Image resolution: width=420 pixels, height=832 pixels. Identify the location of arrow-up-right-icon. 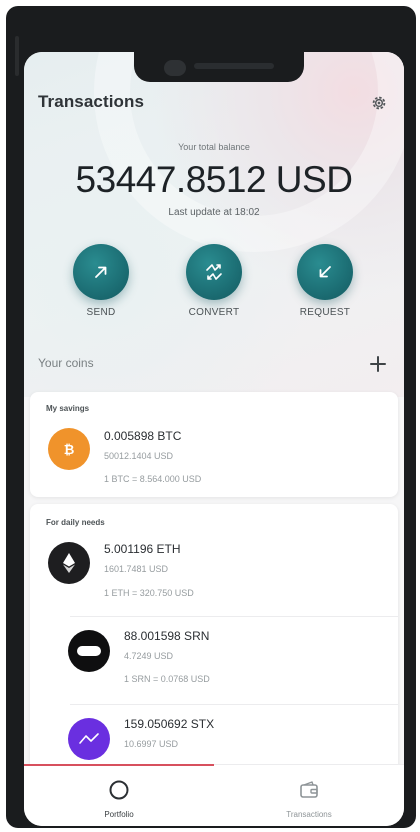
(101, 272).